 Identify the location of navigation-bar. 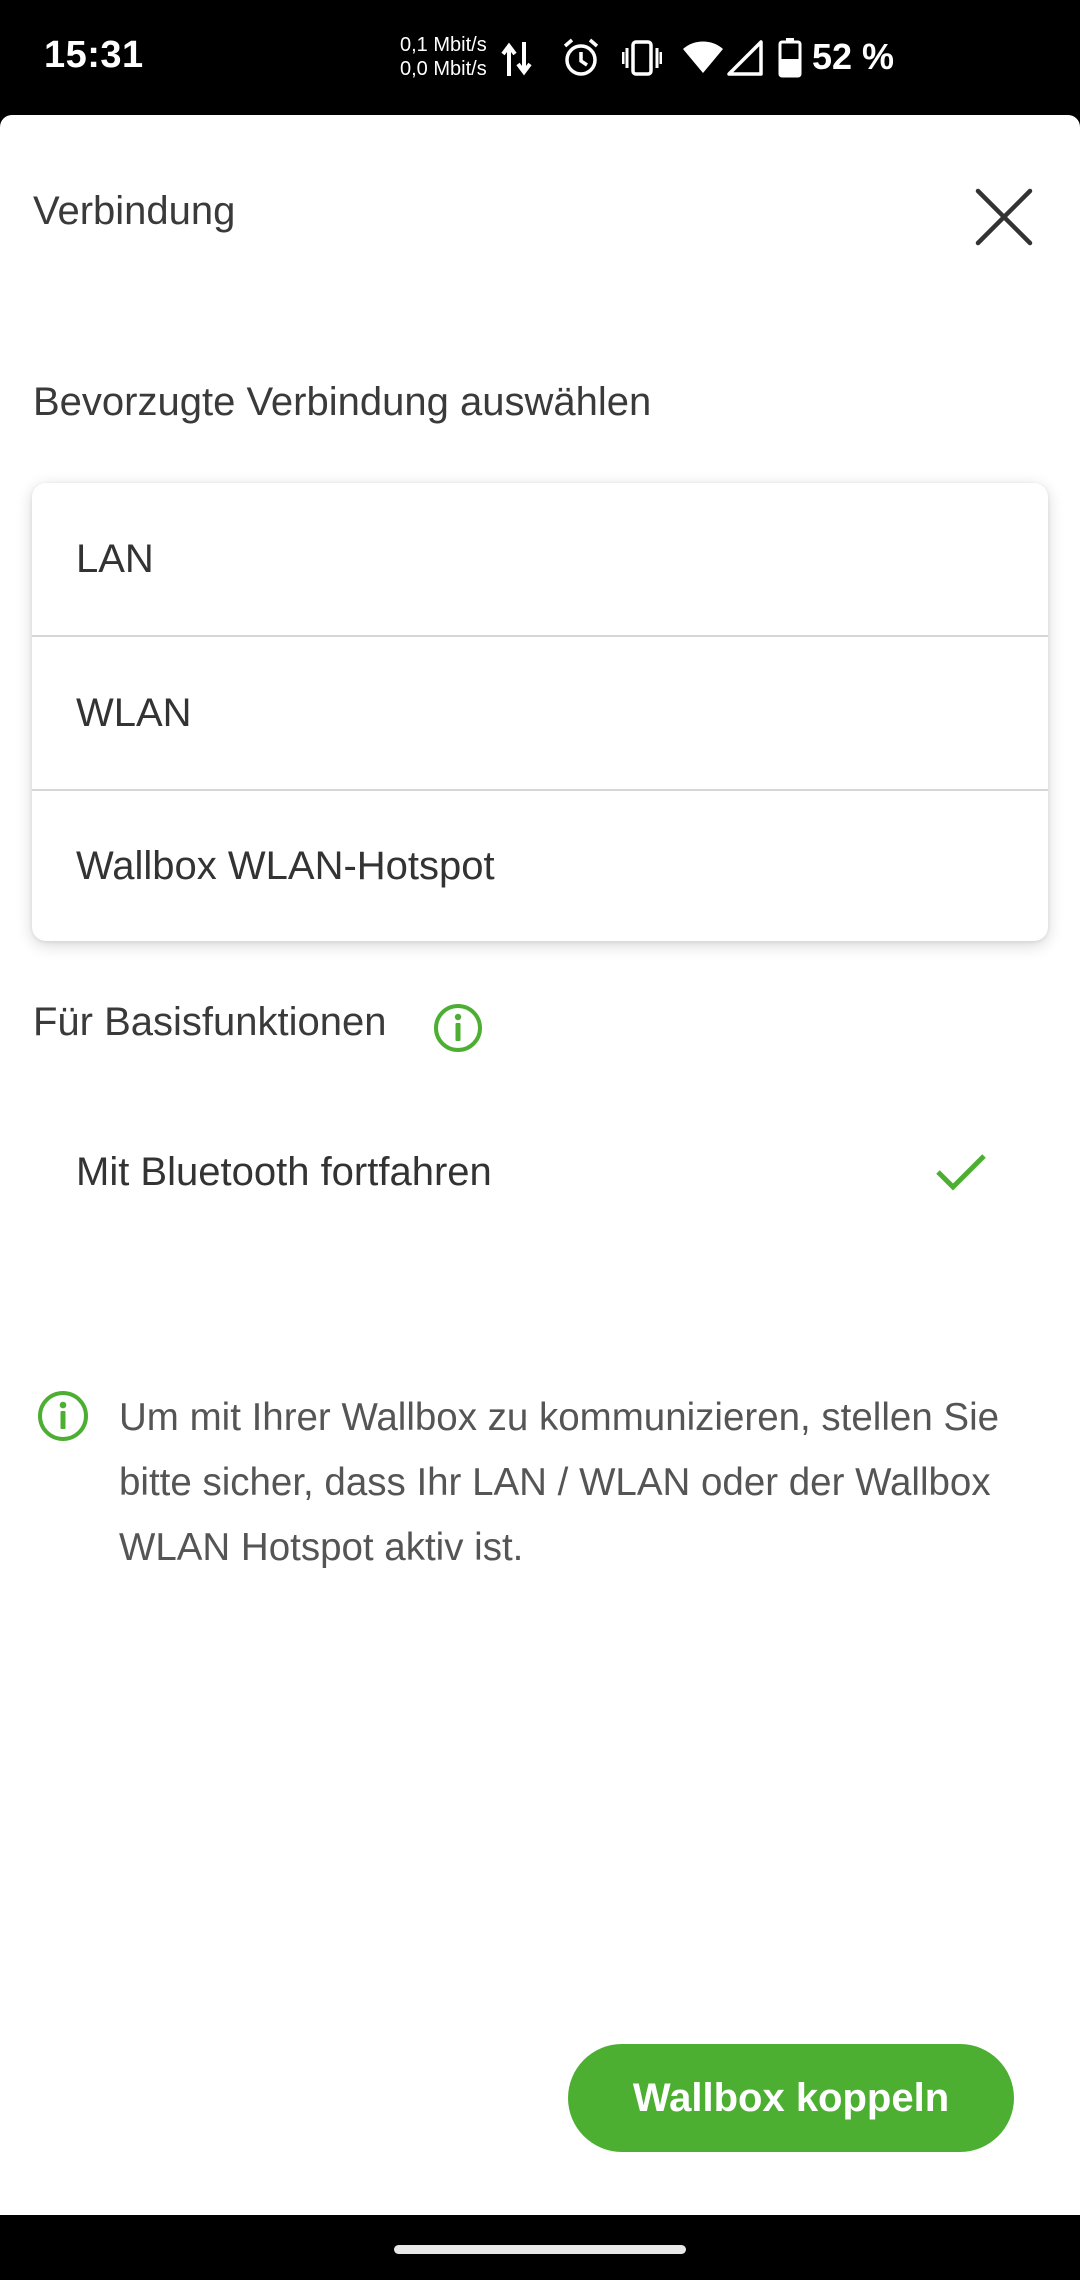
(540, 2247).